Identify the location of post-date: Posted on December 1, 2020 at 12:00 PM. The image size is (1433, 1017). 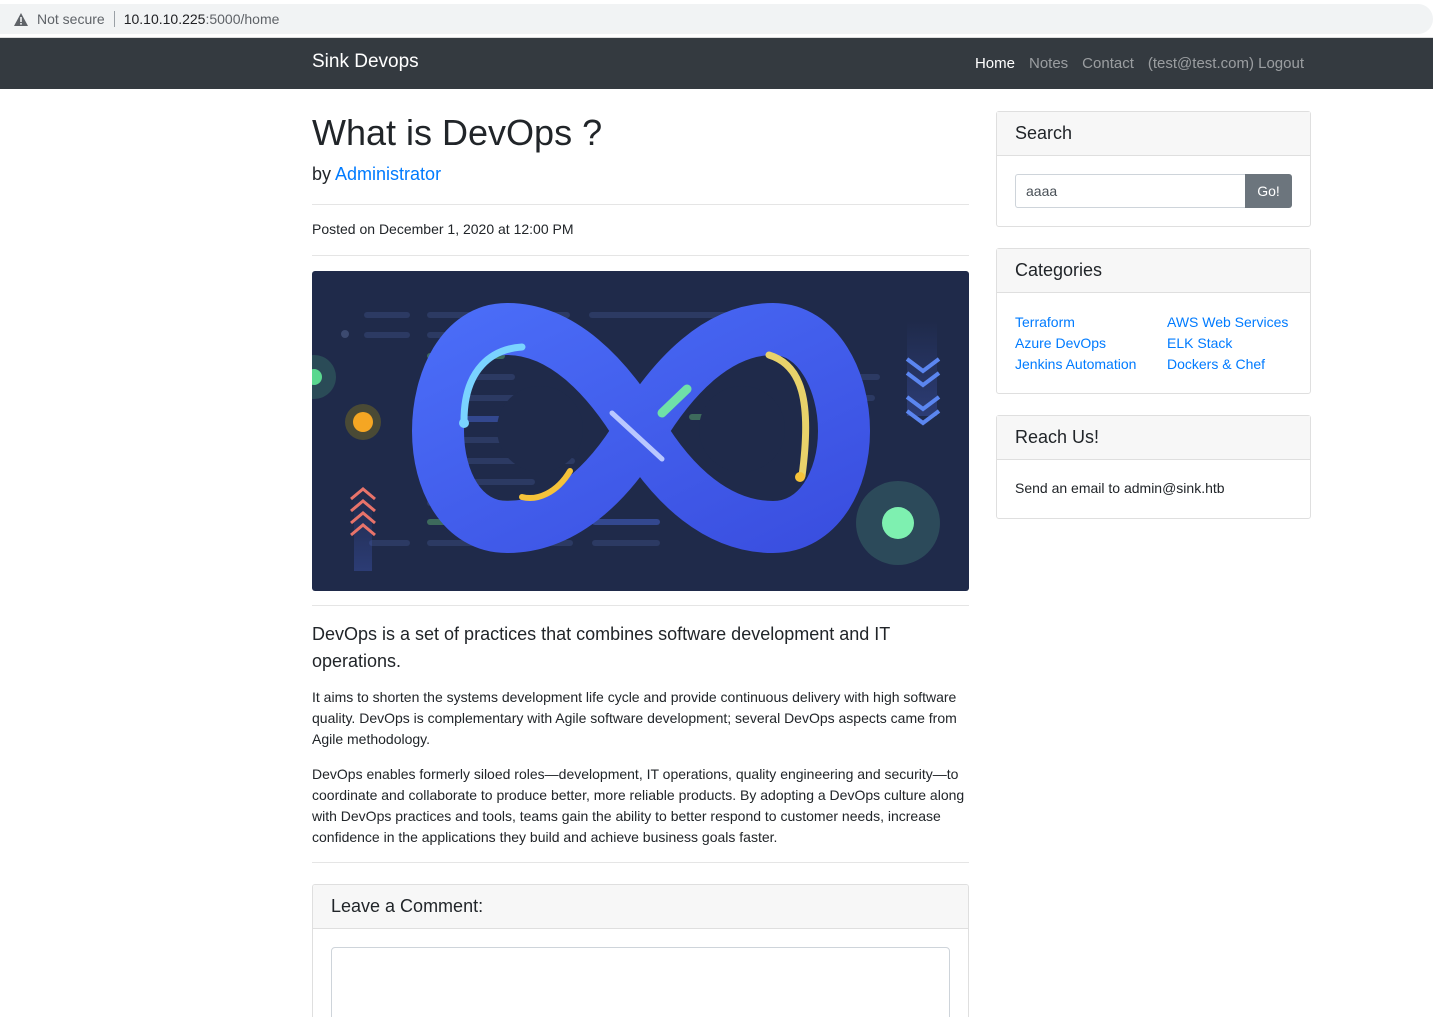
(443, 229).